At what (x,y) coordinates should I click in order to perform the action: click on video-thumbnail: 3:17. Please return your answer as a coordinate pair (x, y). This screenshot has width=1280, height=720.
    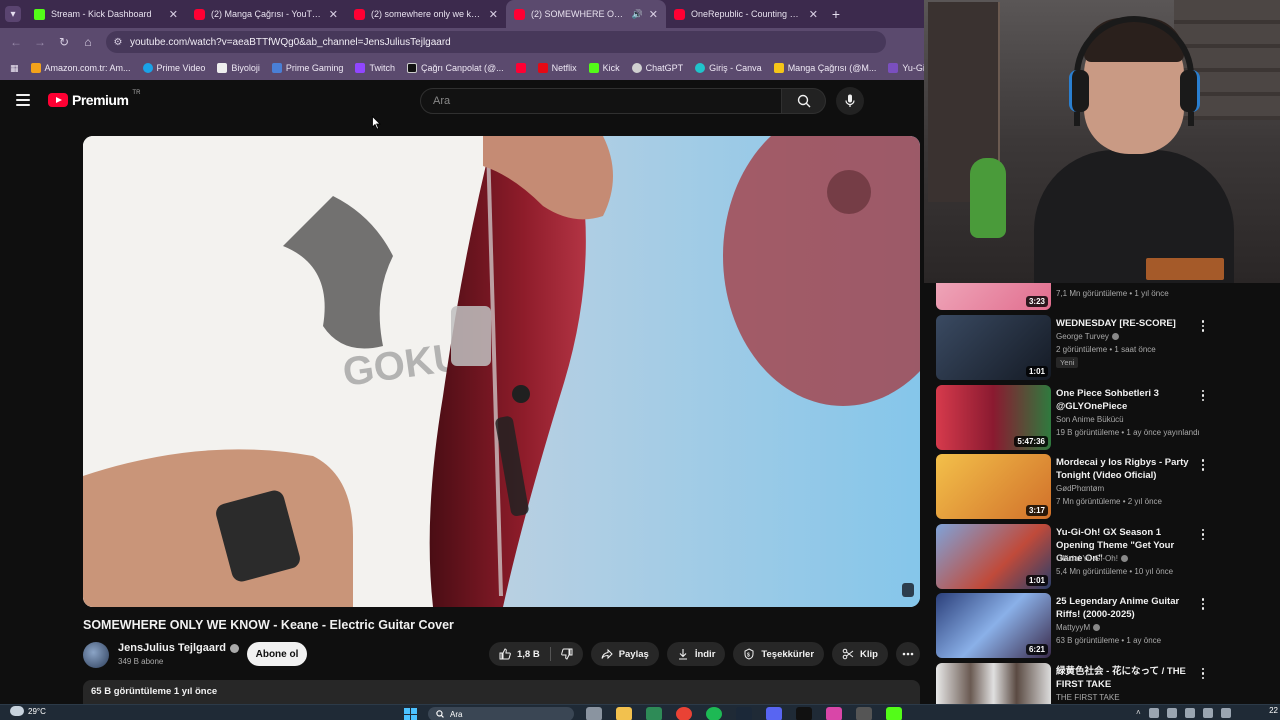
    Looking at the image, I should click on (993, 486).